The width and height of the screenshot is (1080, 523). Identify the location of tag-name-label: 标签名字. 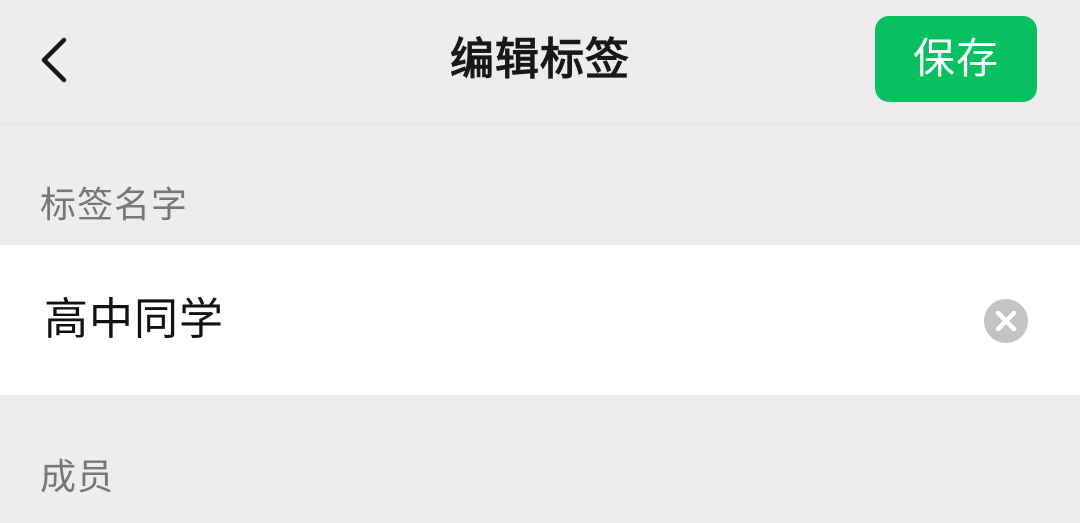
(114, 205).